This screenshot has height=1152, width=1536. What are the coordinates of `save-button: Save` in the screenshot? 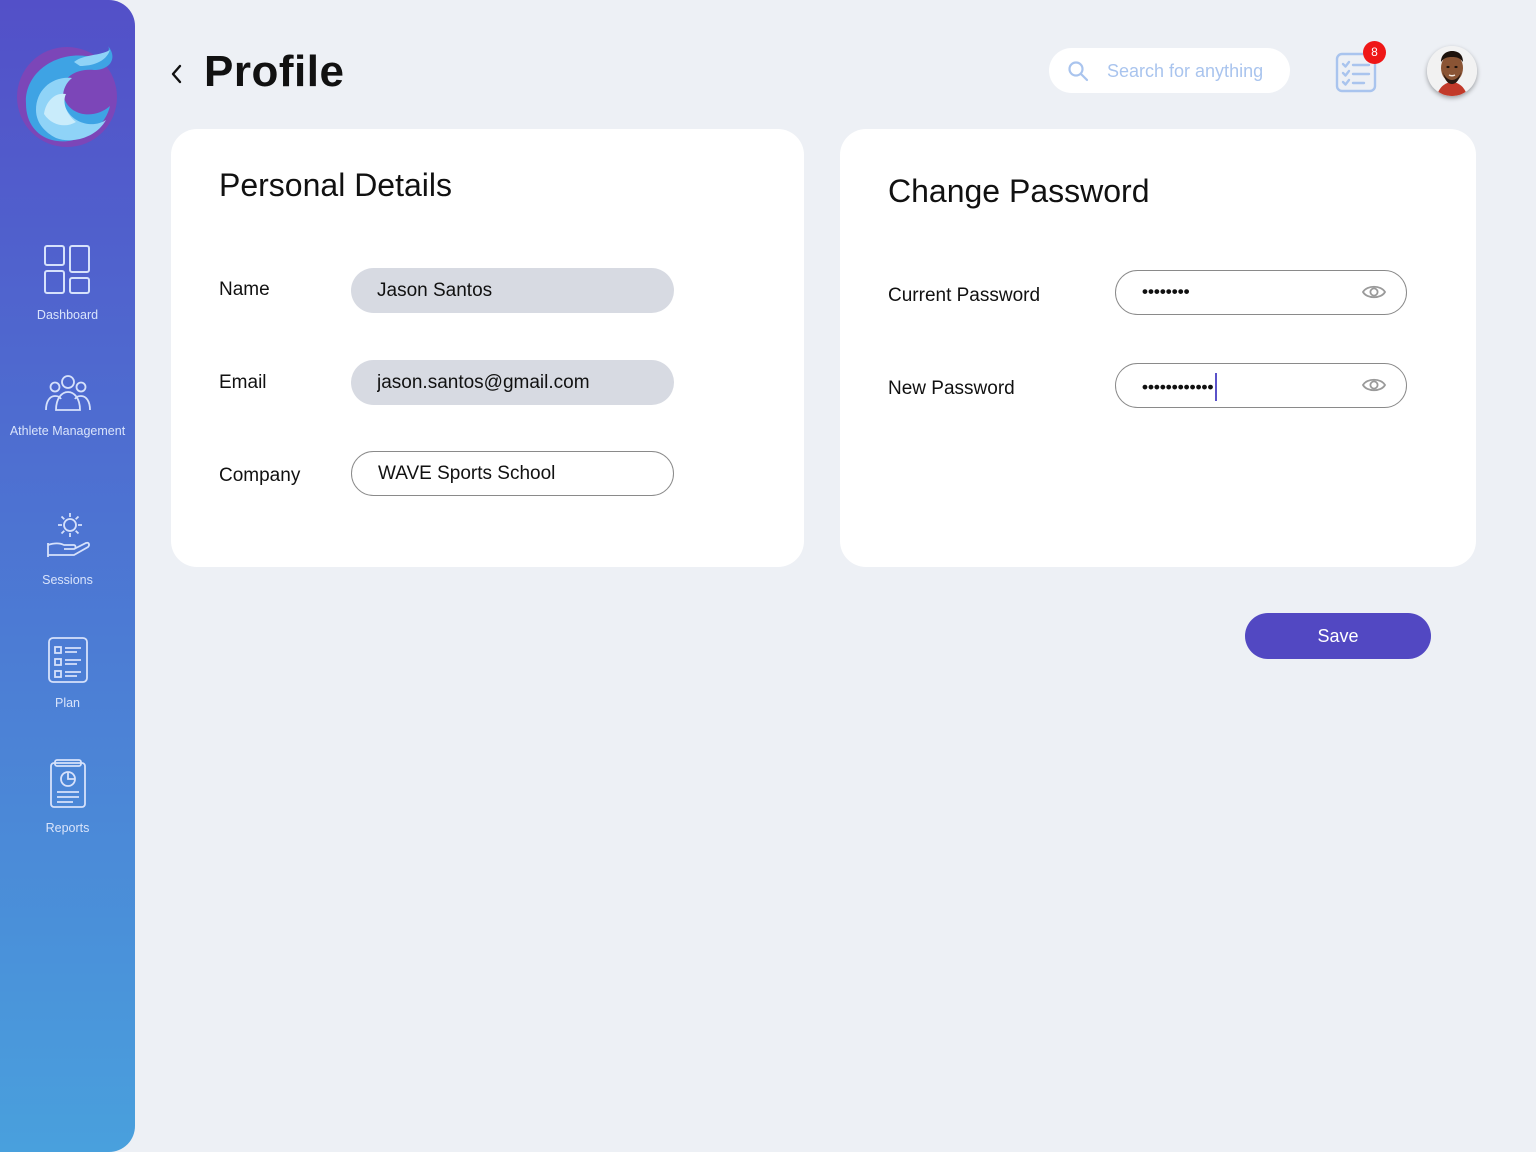 It's located at (1338, 636).